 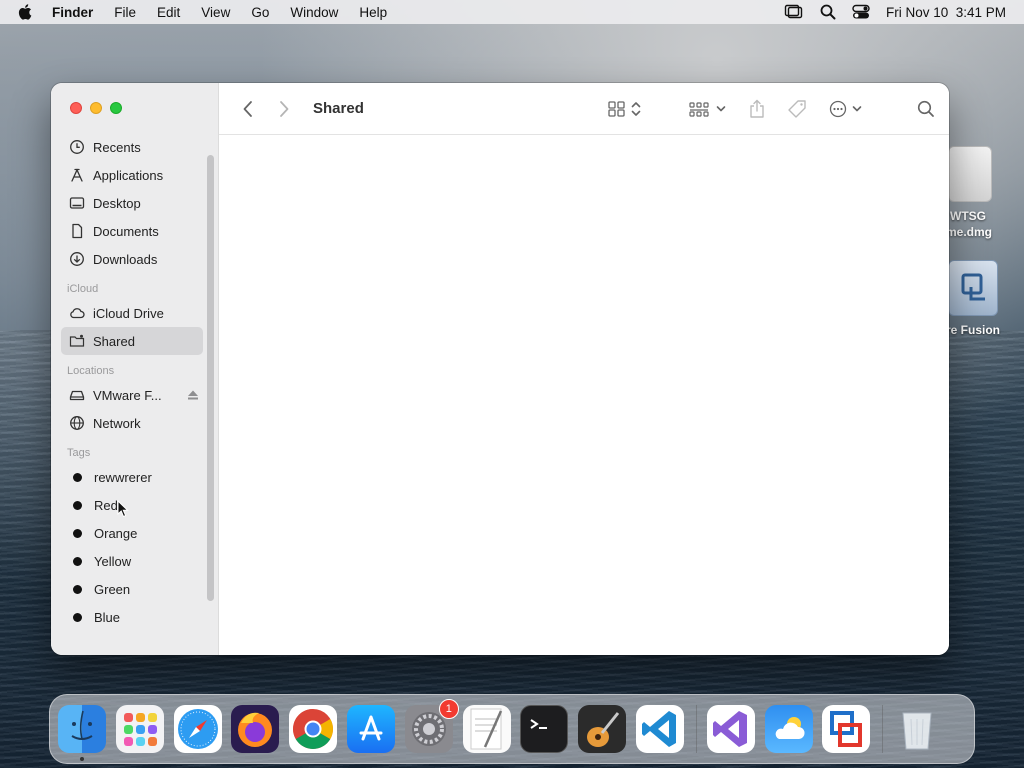 I want to click on dock-launchpad, so click(x=139, y=729).